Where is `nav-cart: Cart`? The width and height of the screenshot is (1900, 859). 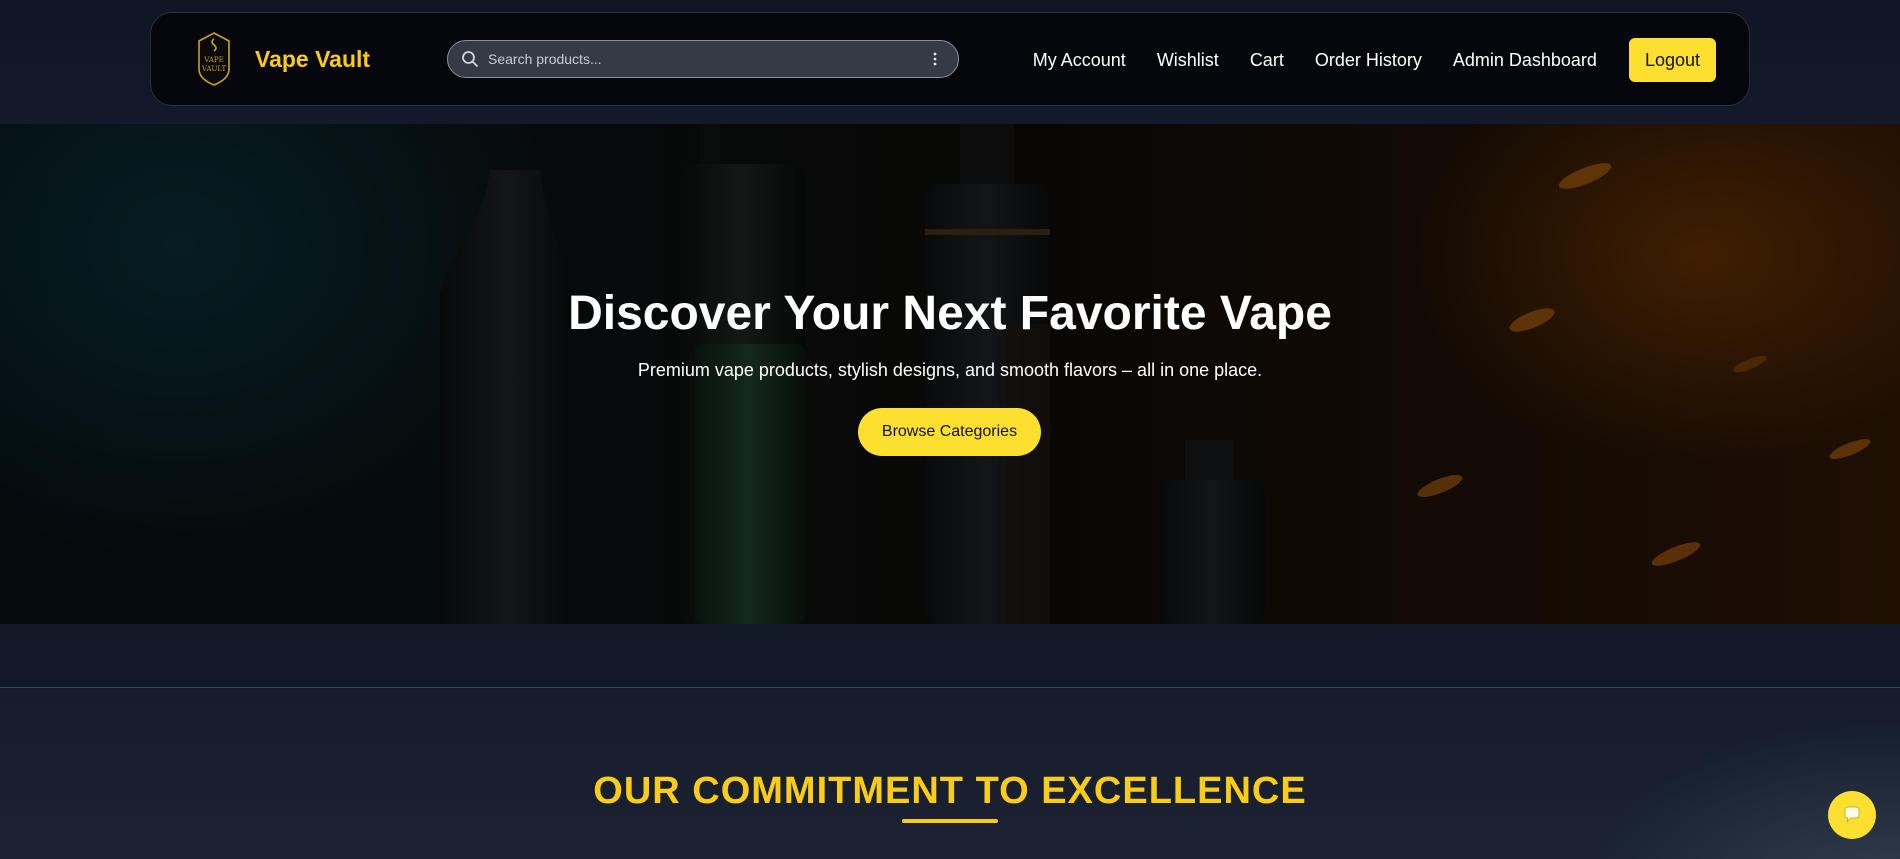 nav-cart: Cart is located at coordinates (1267, 60).